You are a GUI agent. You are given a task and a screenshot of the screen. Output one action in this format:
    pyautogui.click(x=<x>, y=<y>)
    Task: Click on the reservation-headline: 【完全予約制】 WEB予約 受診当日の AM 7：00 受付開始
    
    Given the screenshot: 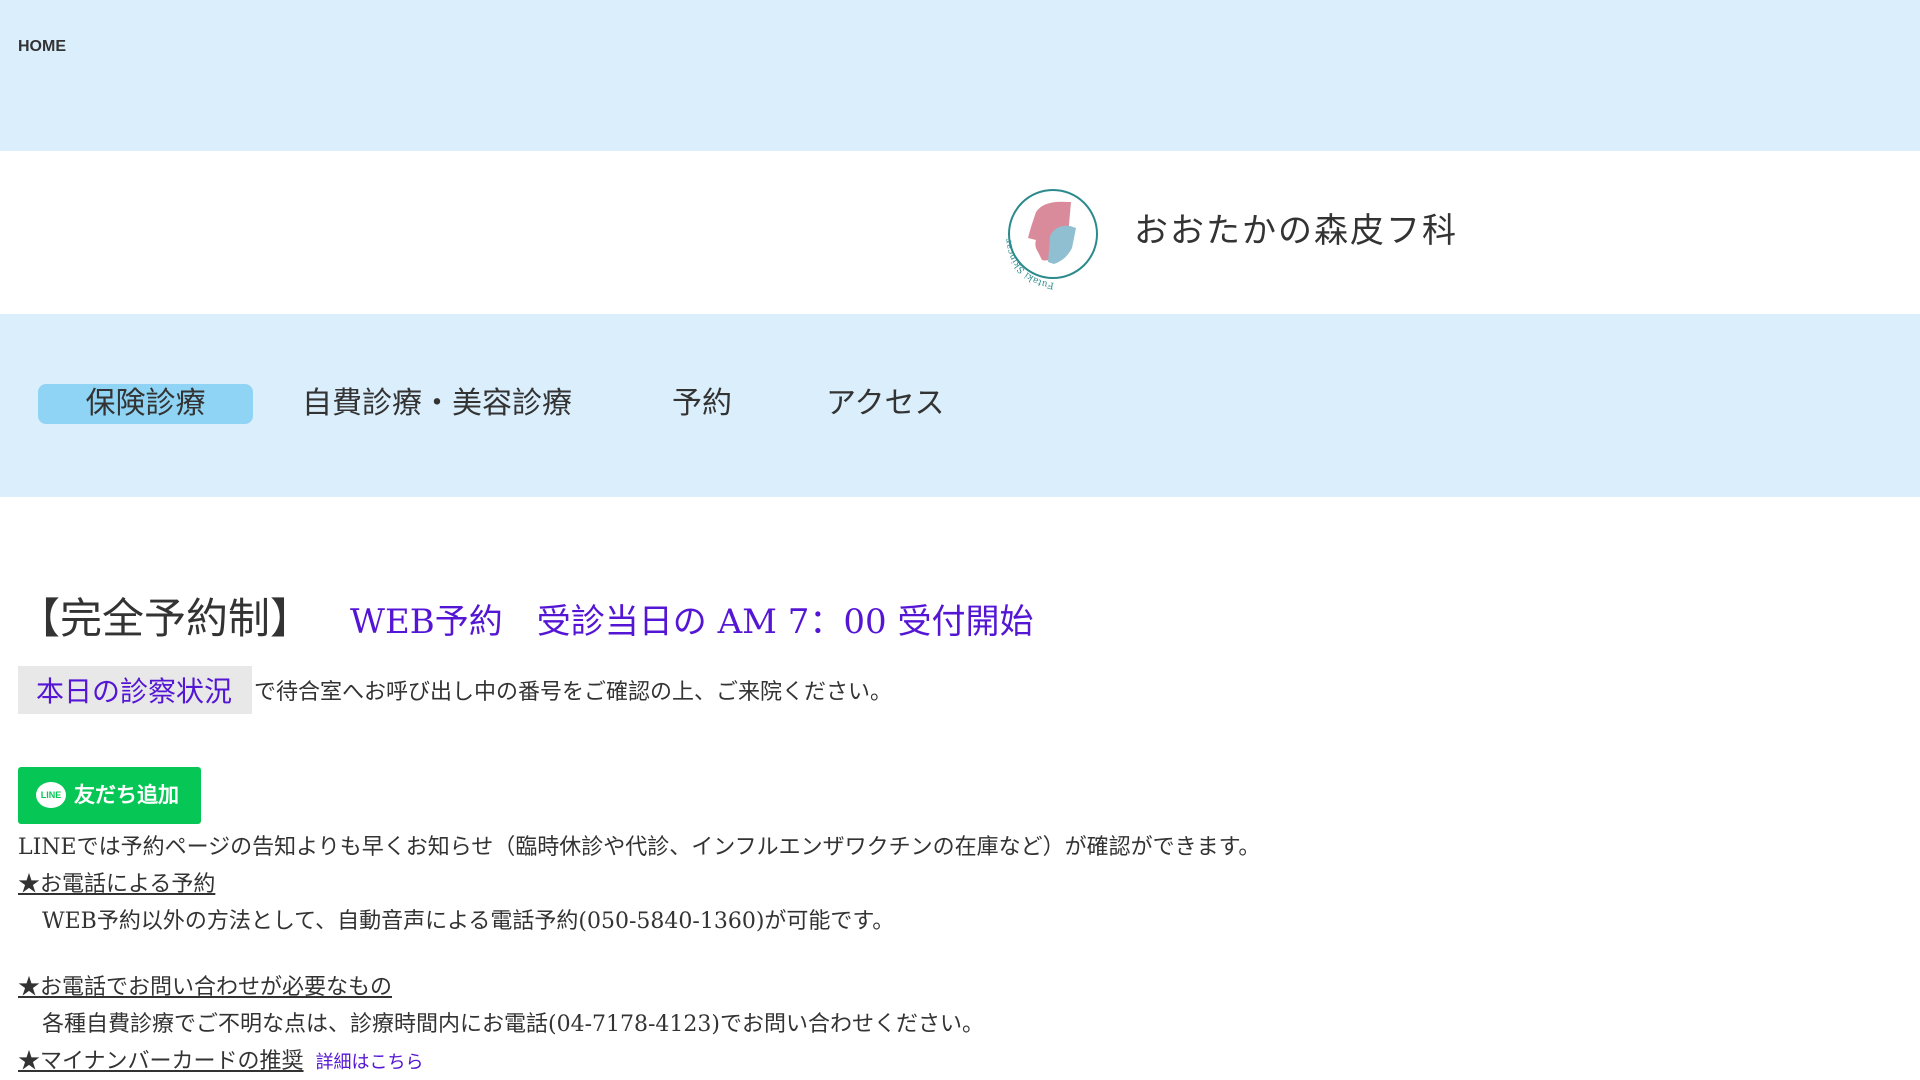 What is the action you would take?
    pyautogui.click(x=525, y=615)
    